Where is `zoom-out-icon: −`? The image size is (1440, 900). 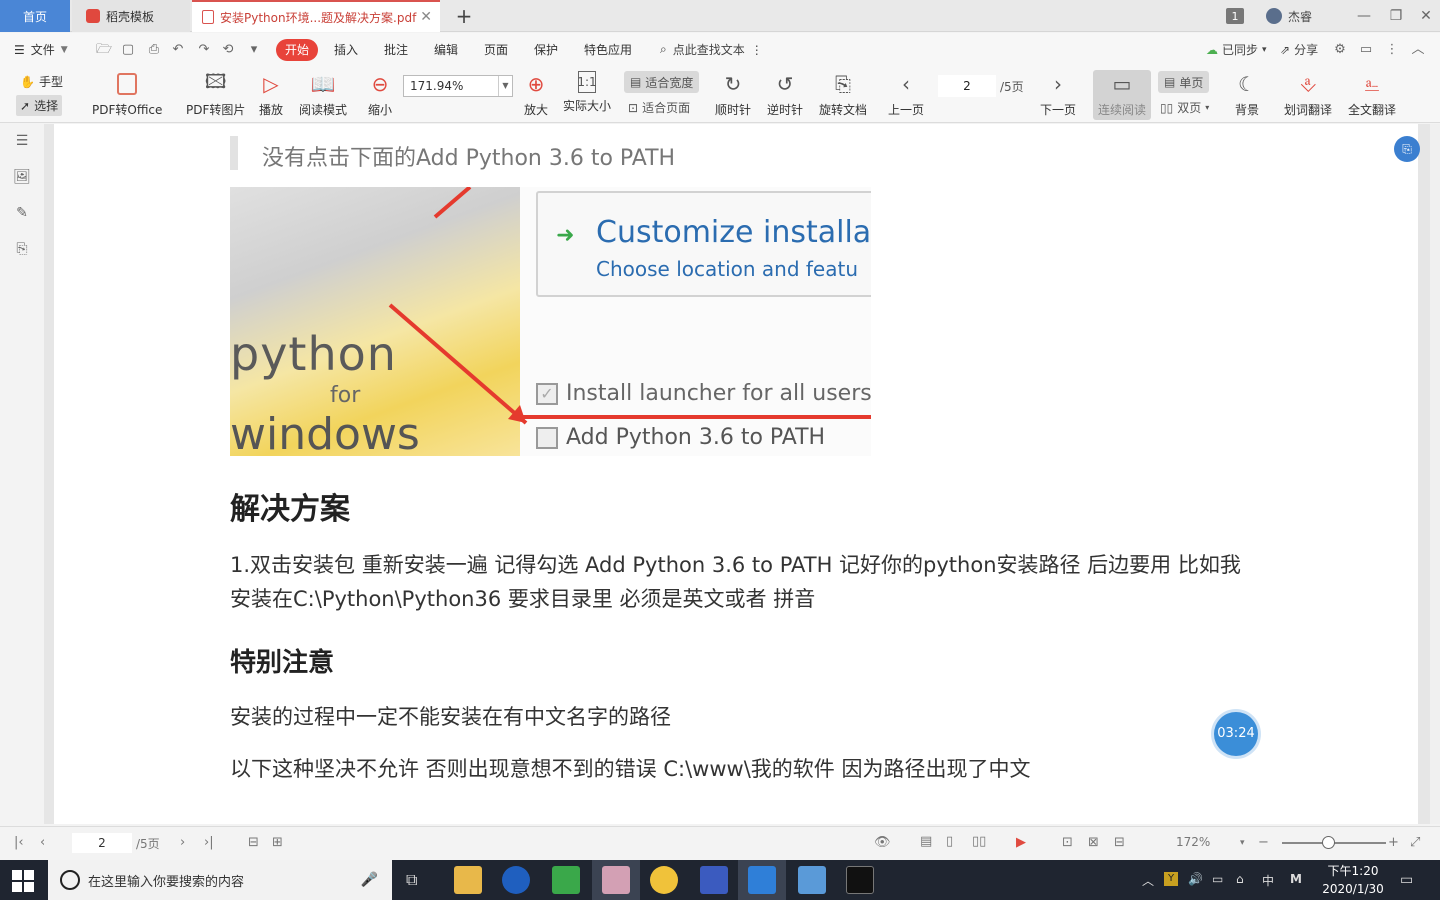
zoom-out-icon: − is located at coordinates (1263, 842).